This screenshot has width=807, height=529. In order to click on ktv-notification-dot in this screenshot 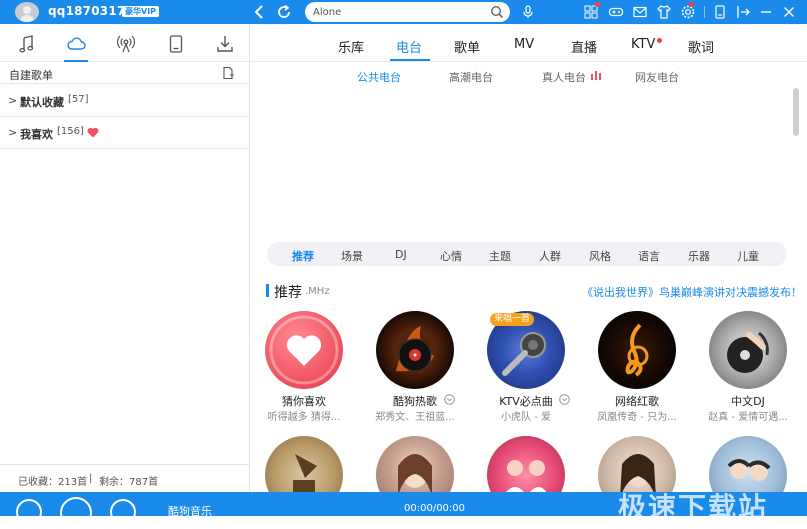, I will do `click(659, 40)`.